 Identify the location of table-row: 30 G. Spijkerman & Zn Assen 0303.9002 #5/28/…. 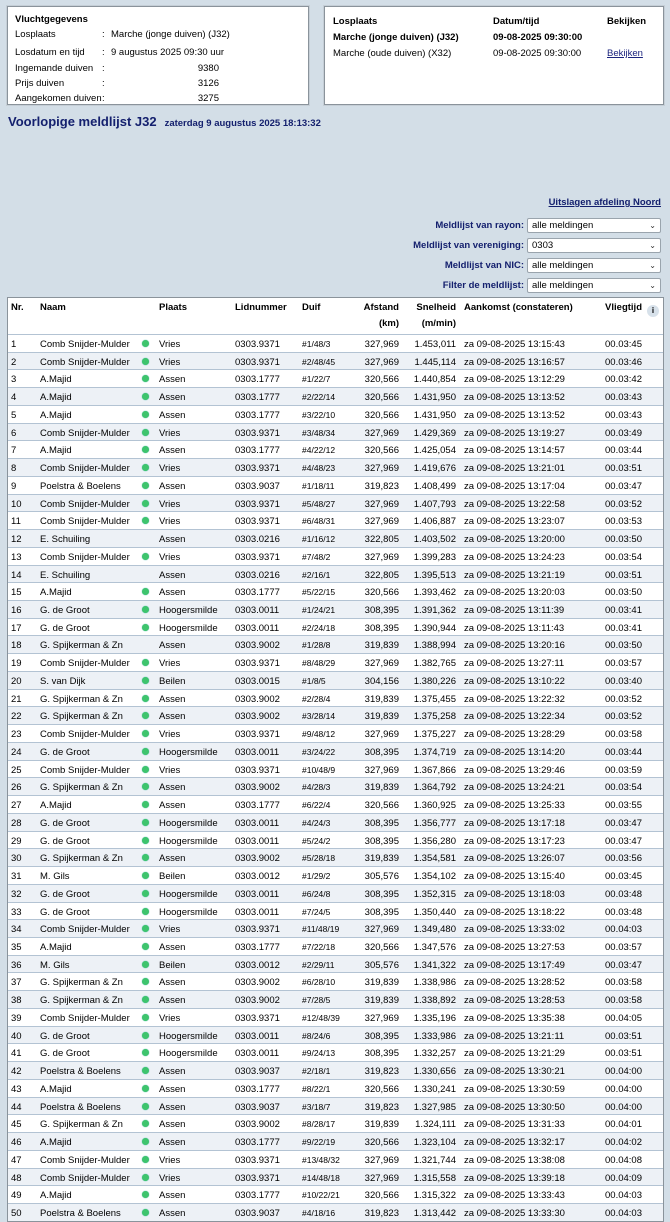
(335, 857).